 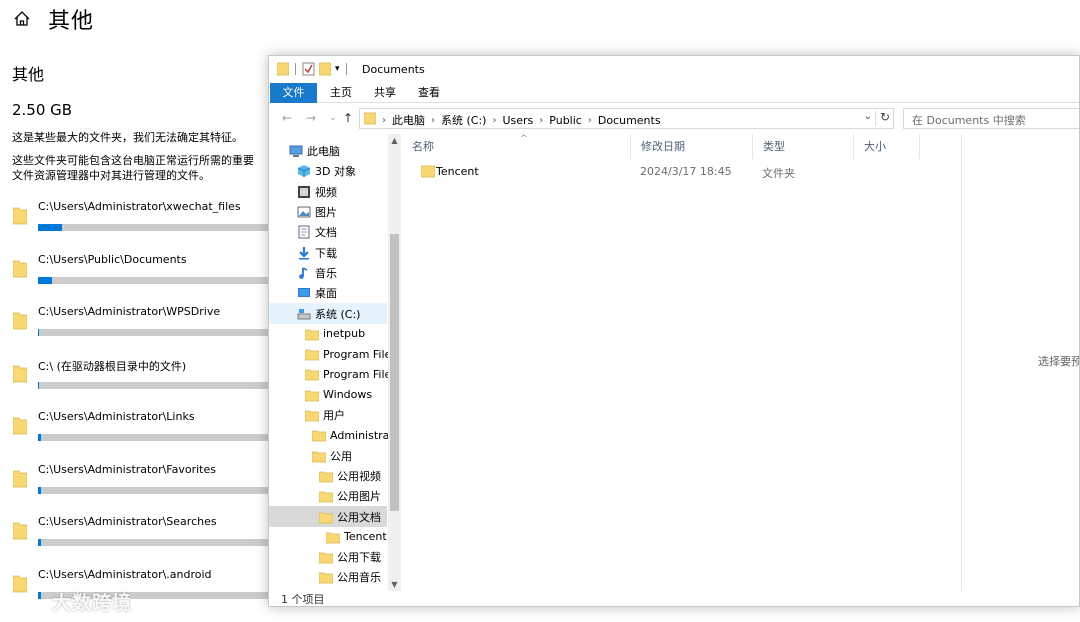 I want to click on tree-item: Tencent, so click(x=328, y=537).